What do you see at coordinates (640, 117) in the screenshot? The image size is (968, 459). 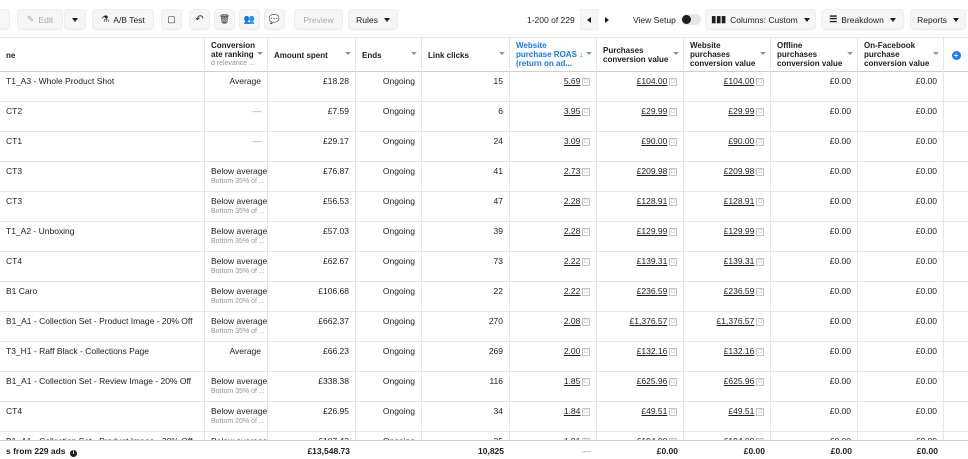 I see `cell-pcv: £29.99 □` at bounding box center [640, 117].